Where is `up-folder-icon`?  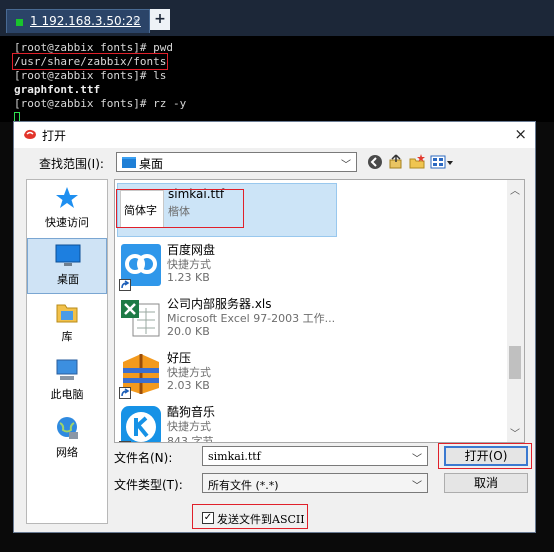 up-folder-icon is located at coordinates (396, 162).